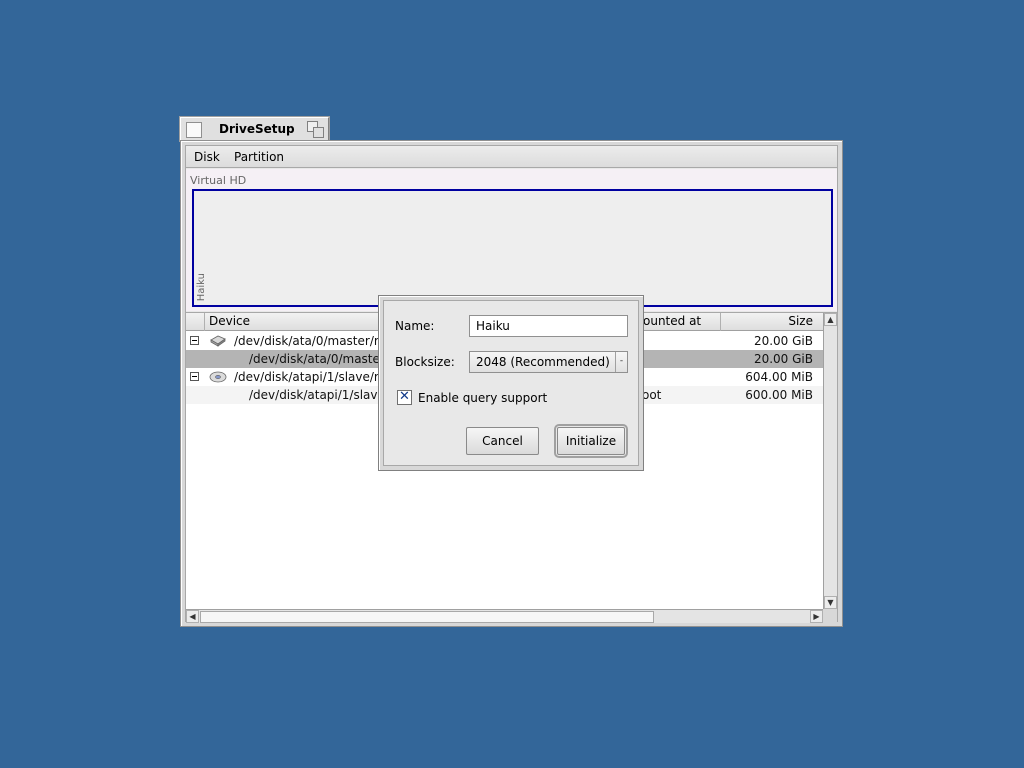 The width and height of the screenshot is (1024, 768). I want to click on vertical-scrollbar: ▲ ▼, so click(830, 461).